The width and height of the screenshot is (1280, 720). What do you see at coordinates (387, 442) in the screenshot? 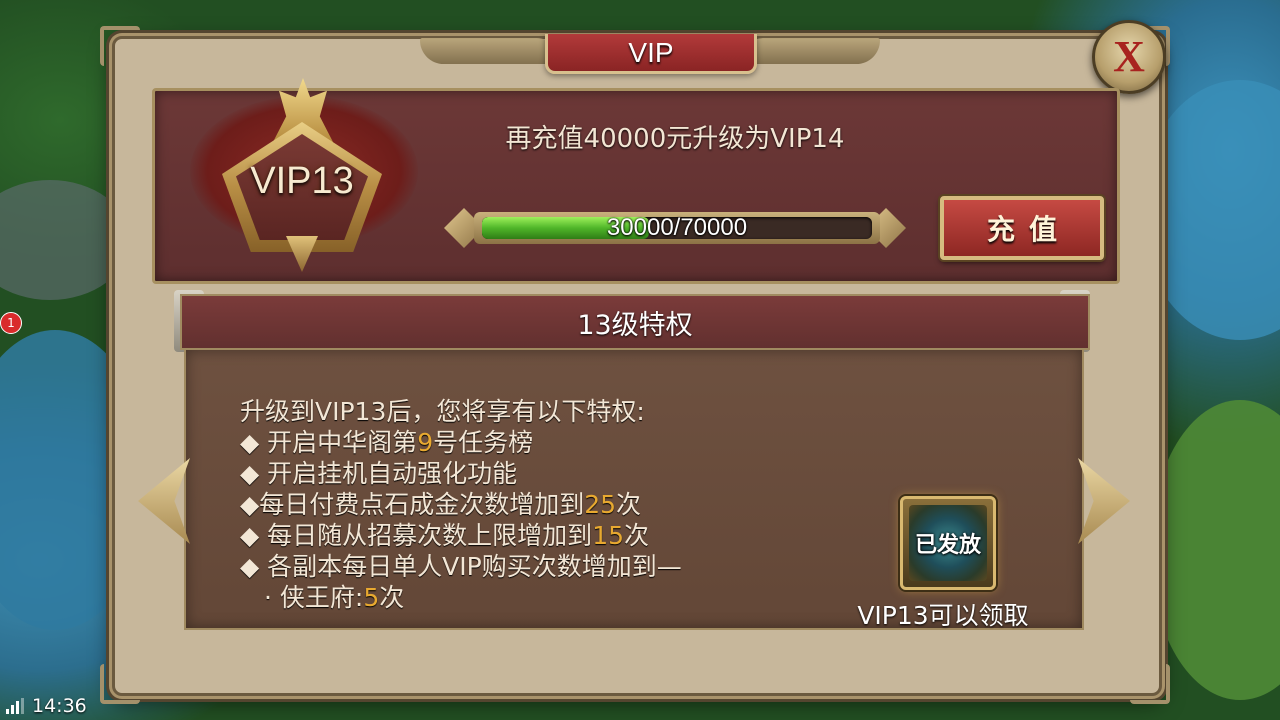
I see `privilege-item: ◆ 开启中华阁第9号任务榜` at bounding box center [387, 442].